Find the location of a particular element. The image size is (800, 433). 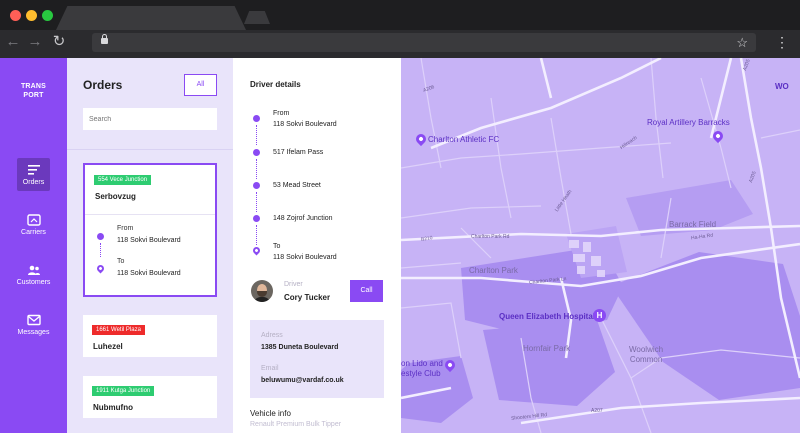

status-badge: 1661 Wetil Plaza is located at coordinates (118, 330).